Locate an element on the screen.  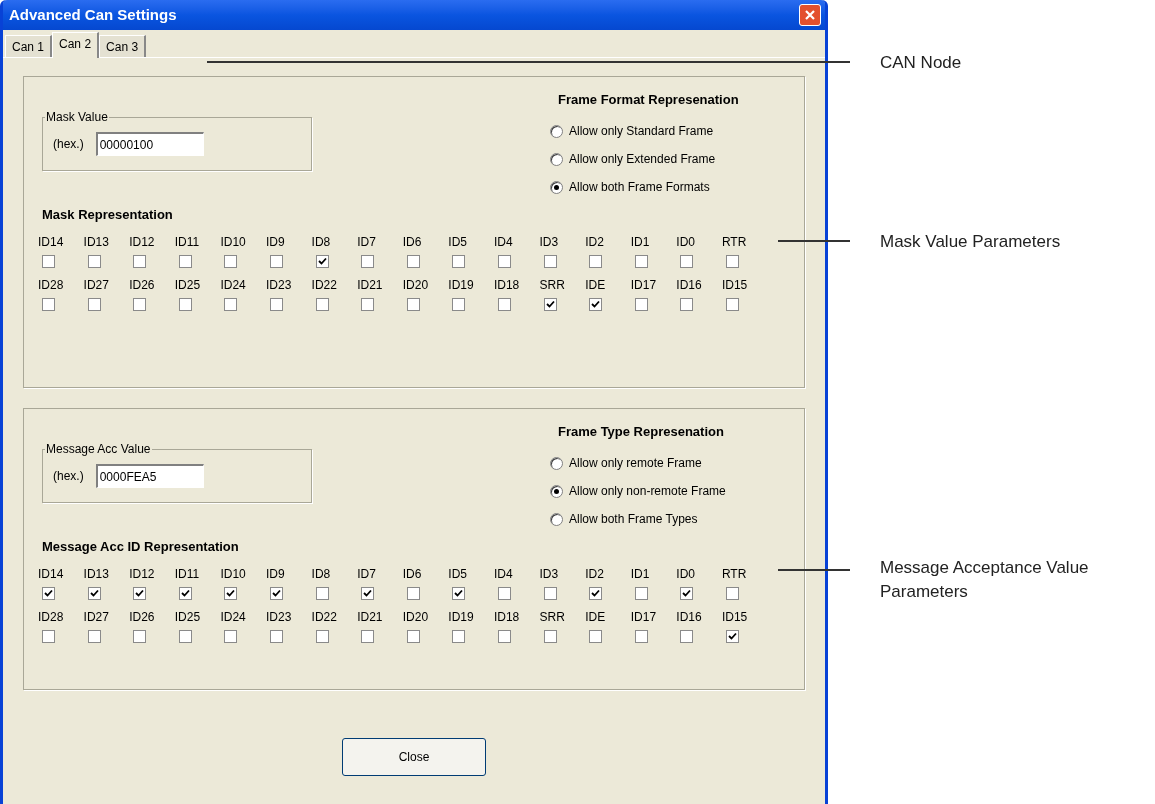
bit-label: ID28 is located at coordinates (51, 616).